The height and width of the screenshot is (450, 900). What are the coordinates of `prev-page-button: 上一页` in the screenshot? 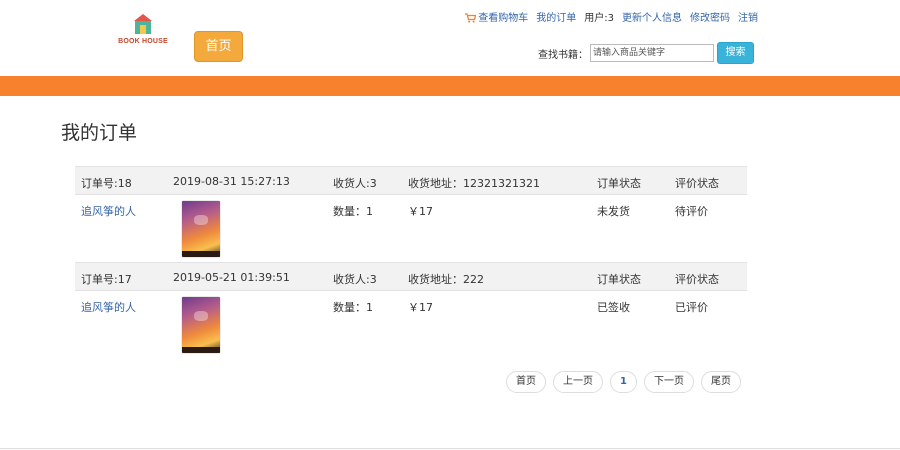 It's located at (578, 382).